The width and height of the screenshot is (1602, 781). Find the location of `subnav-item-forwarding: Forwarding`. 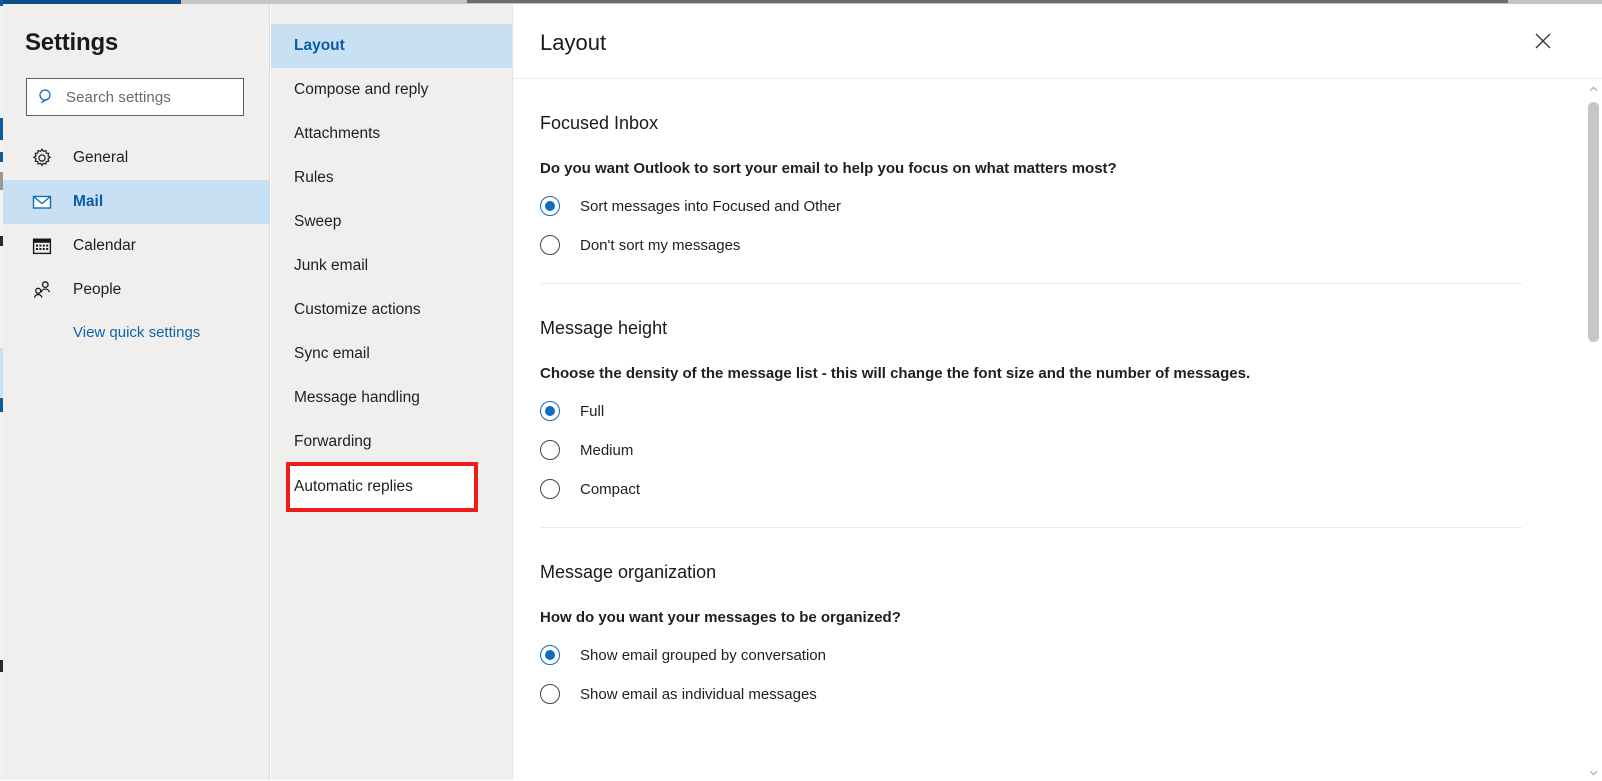

subnav-item-forwarding: Forwarding is located at coordinates (391, 442).